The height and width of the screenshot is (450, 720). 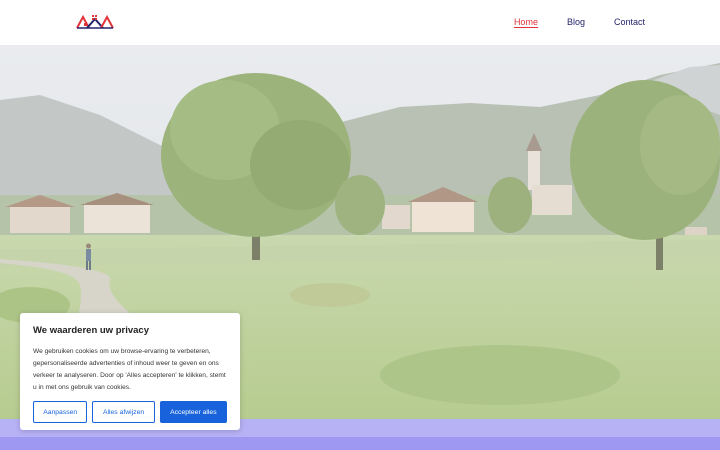 I want to click on nav-contact: Contact, so click(x=629, y=22).